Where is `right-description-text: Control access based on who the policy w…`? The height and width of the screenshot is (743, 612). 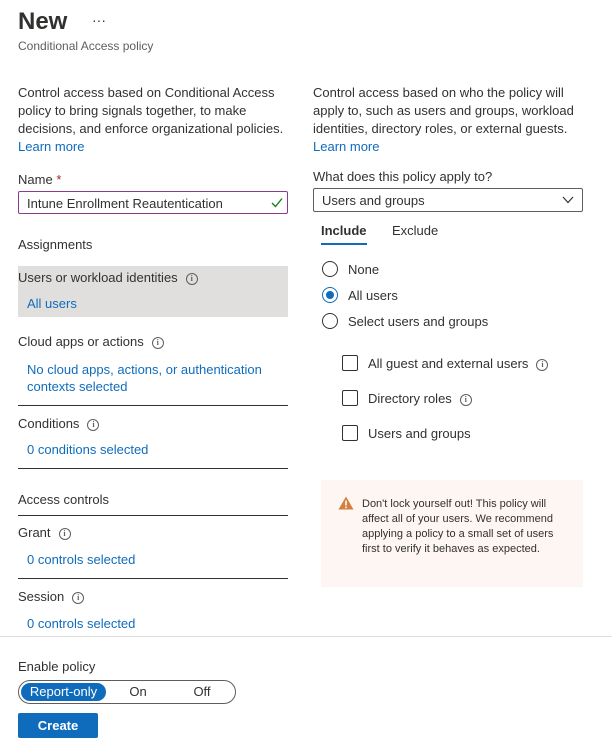
right-description-text: Control access based on who the policy w… is located at coordinates (443, 110).